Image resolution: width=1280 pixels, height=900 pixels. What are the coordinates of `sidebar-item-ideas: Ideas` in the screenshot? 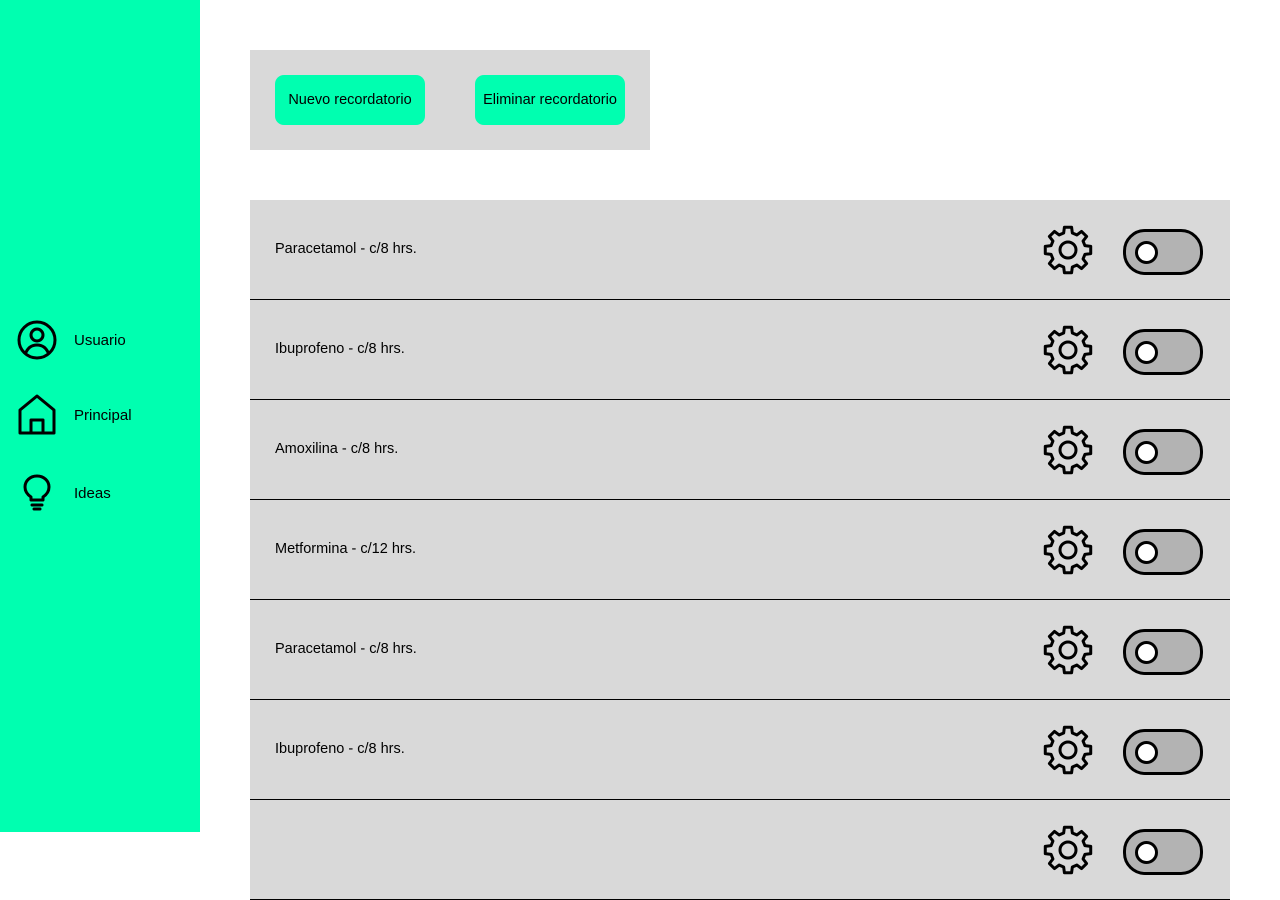 It's located at (63, 493).